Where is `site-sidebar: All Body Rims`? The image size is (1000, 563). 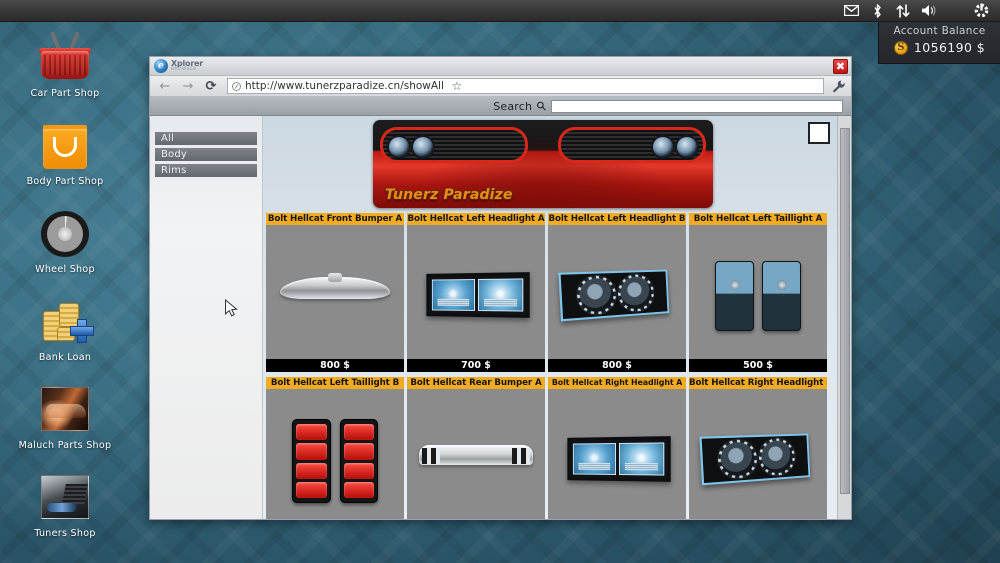
site-sidebar: All Body Rims is located at coordinates (206, 317).